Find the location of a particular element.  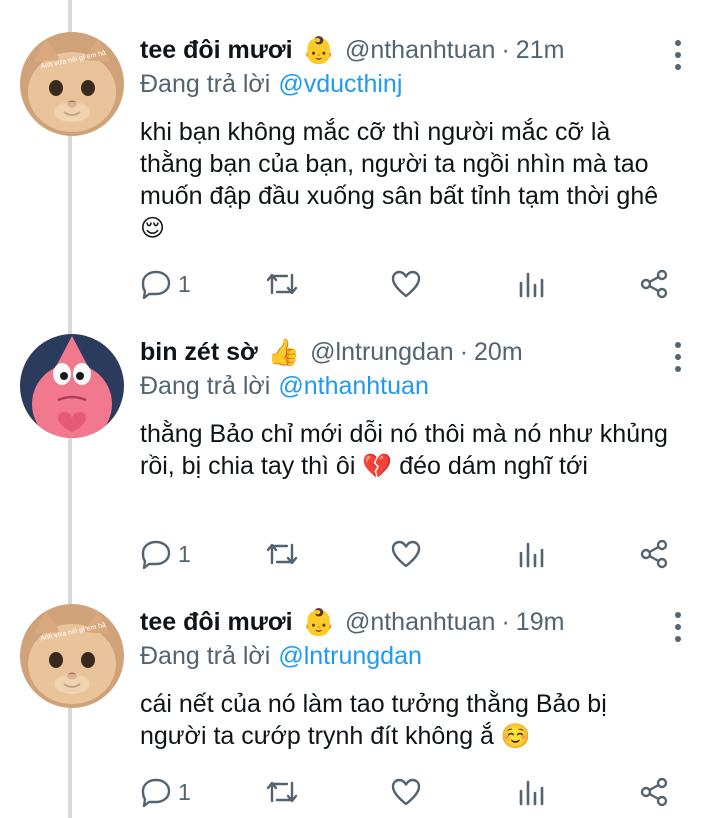

display-name: bin zét sờ is located at coordinates (199, 352).